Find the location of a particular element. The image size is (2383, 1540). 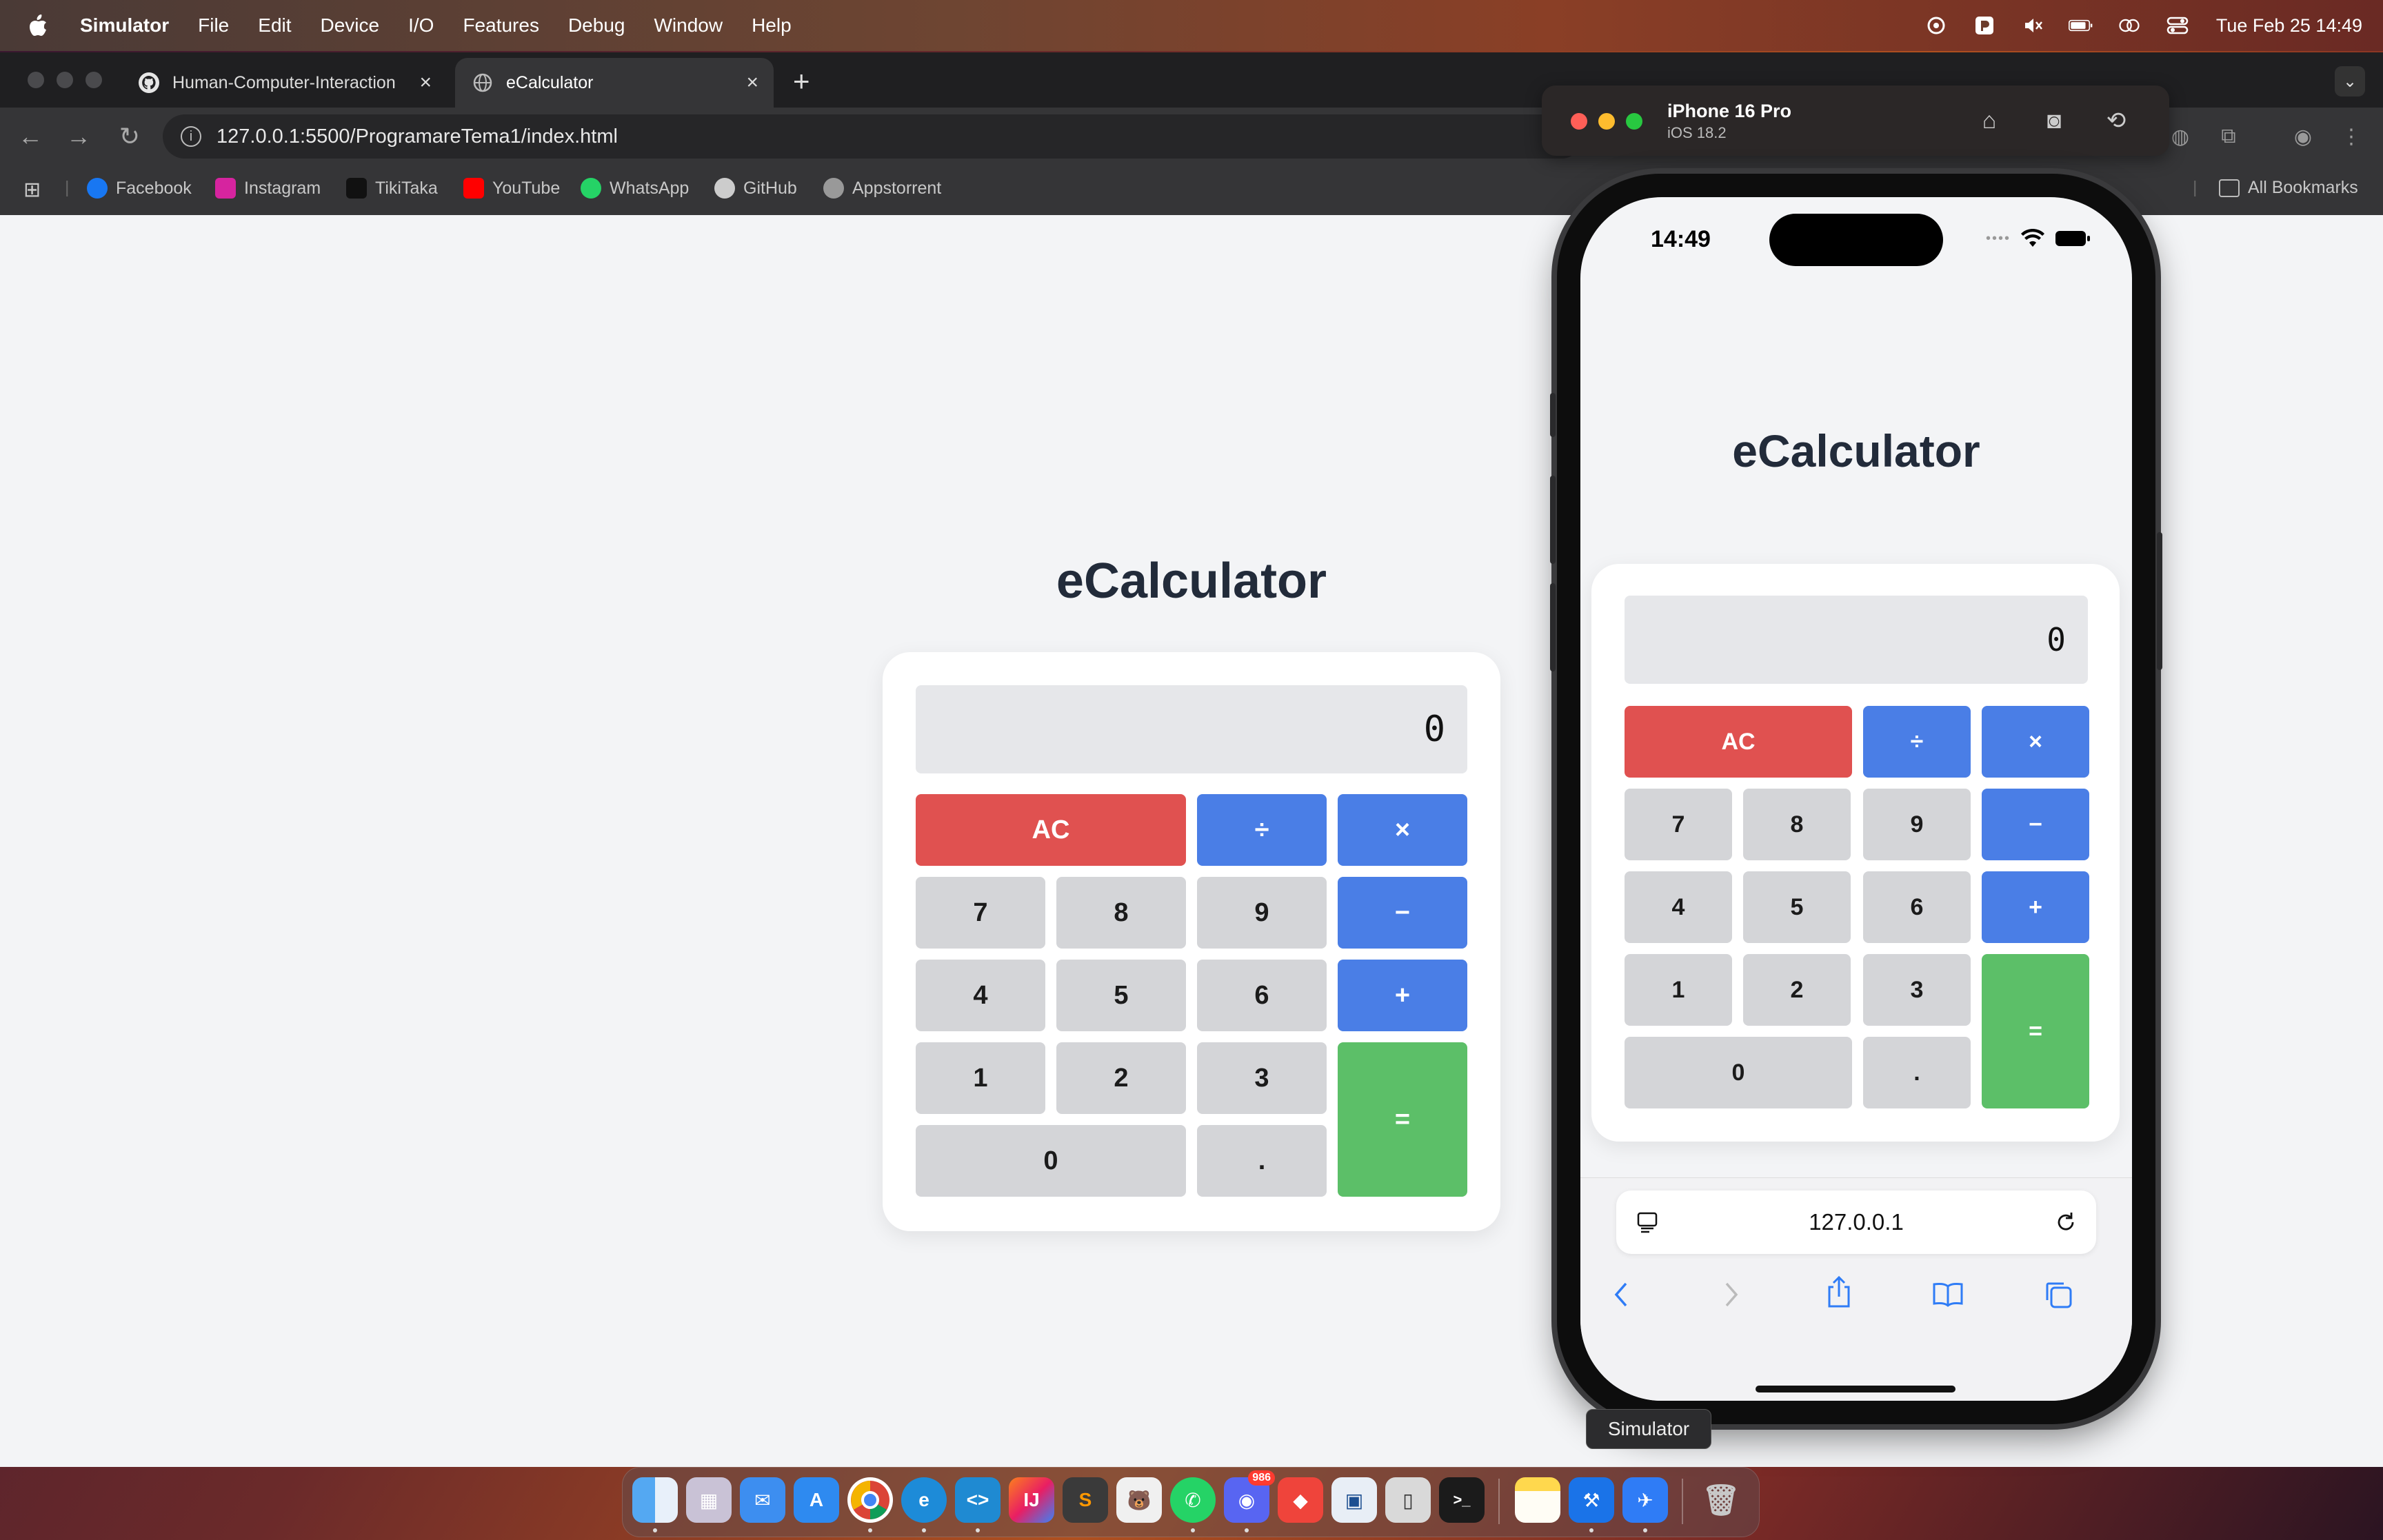

digit-7-button: 7 is located at coordinates (980, 913).